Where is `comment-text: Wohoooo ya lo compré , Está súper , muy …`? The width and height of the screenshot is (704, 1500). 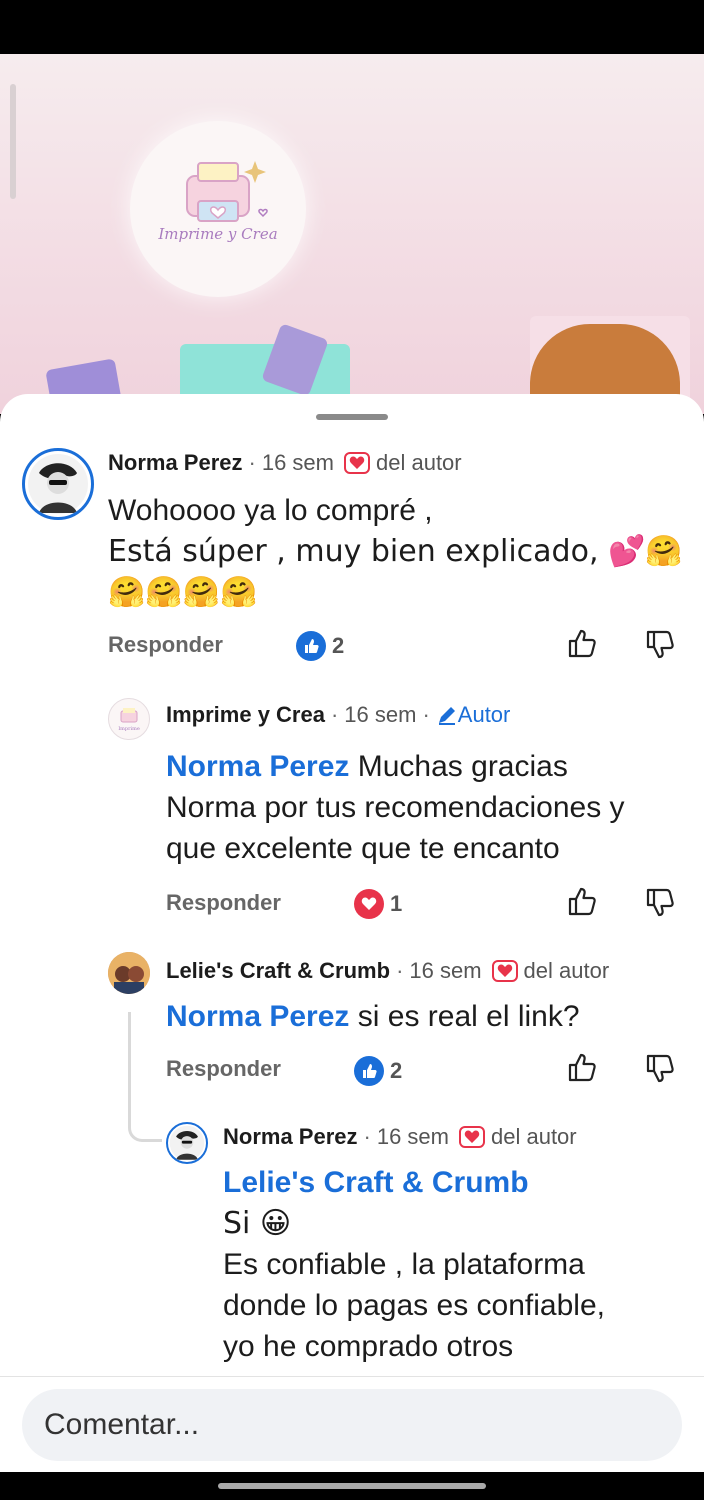 comment-text: Wohoooo ya lo compré , Está súper , muy … is located at coordinates (395, 551).